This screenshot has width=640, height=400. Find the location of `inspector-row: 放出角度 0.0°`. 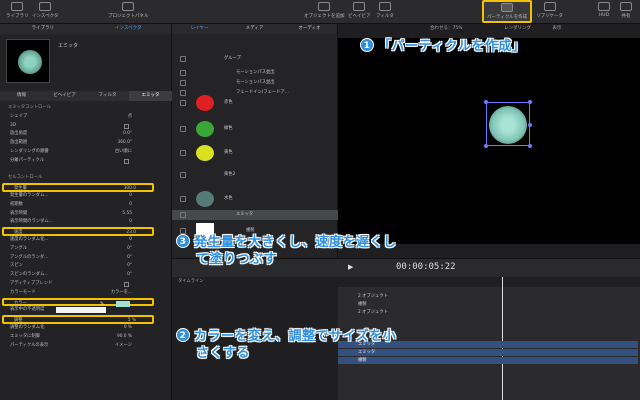

inspector-row: 放出角度 0.0° is located at coordinates (86, 134).